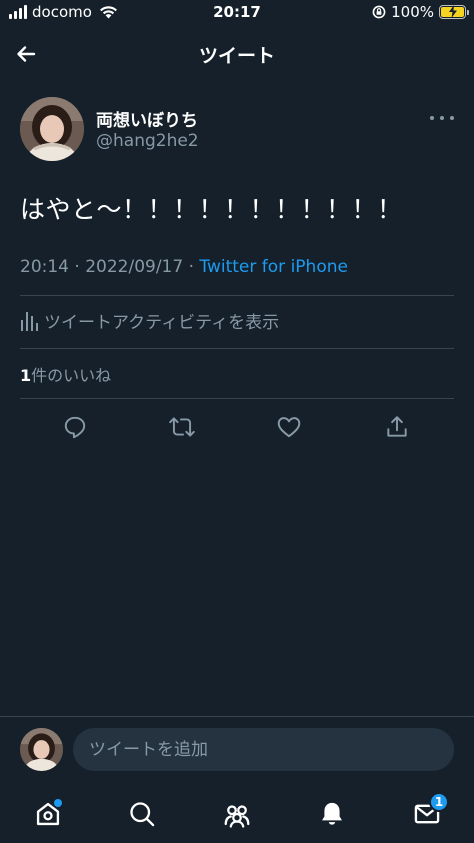  What do you see at coordinates (263, 749) in the screenshot?
I see `reply-input` at bounding box center [263, 749].